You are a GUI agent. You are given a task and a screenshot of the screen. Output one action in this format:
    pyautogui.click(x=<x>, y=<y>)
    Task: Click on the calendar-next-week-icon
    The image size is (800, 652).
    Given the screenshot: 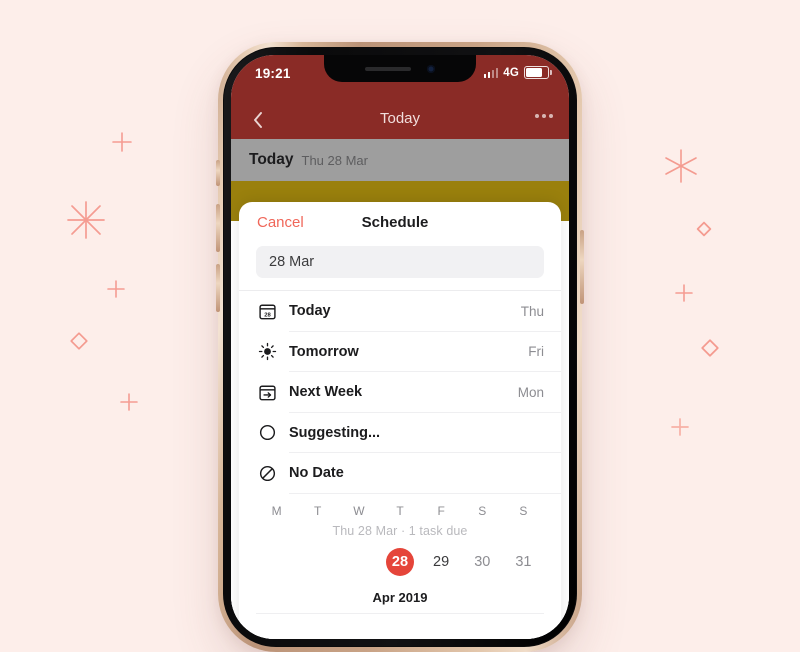 What is the action you would take?
    pyautogui.click(x=267, y=392)
    